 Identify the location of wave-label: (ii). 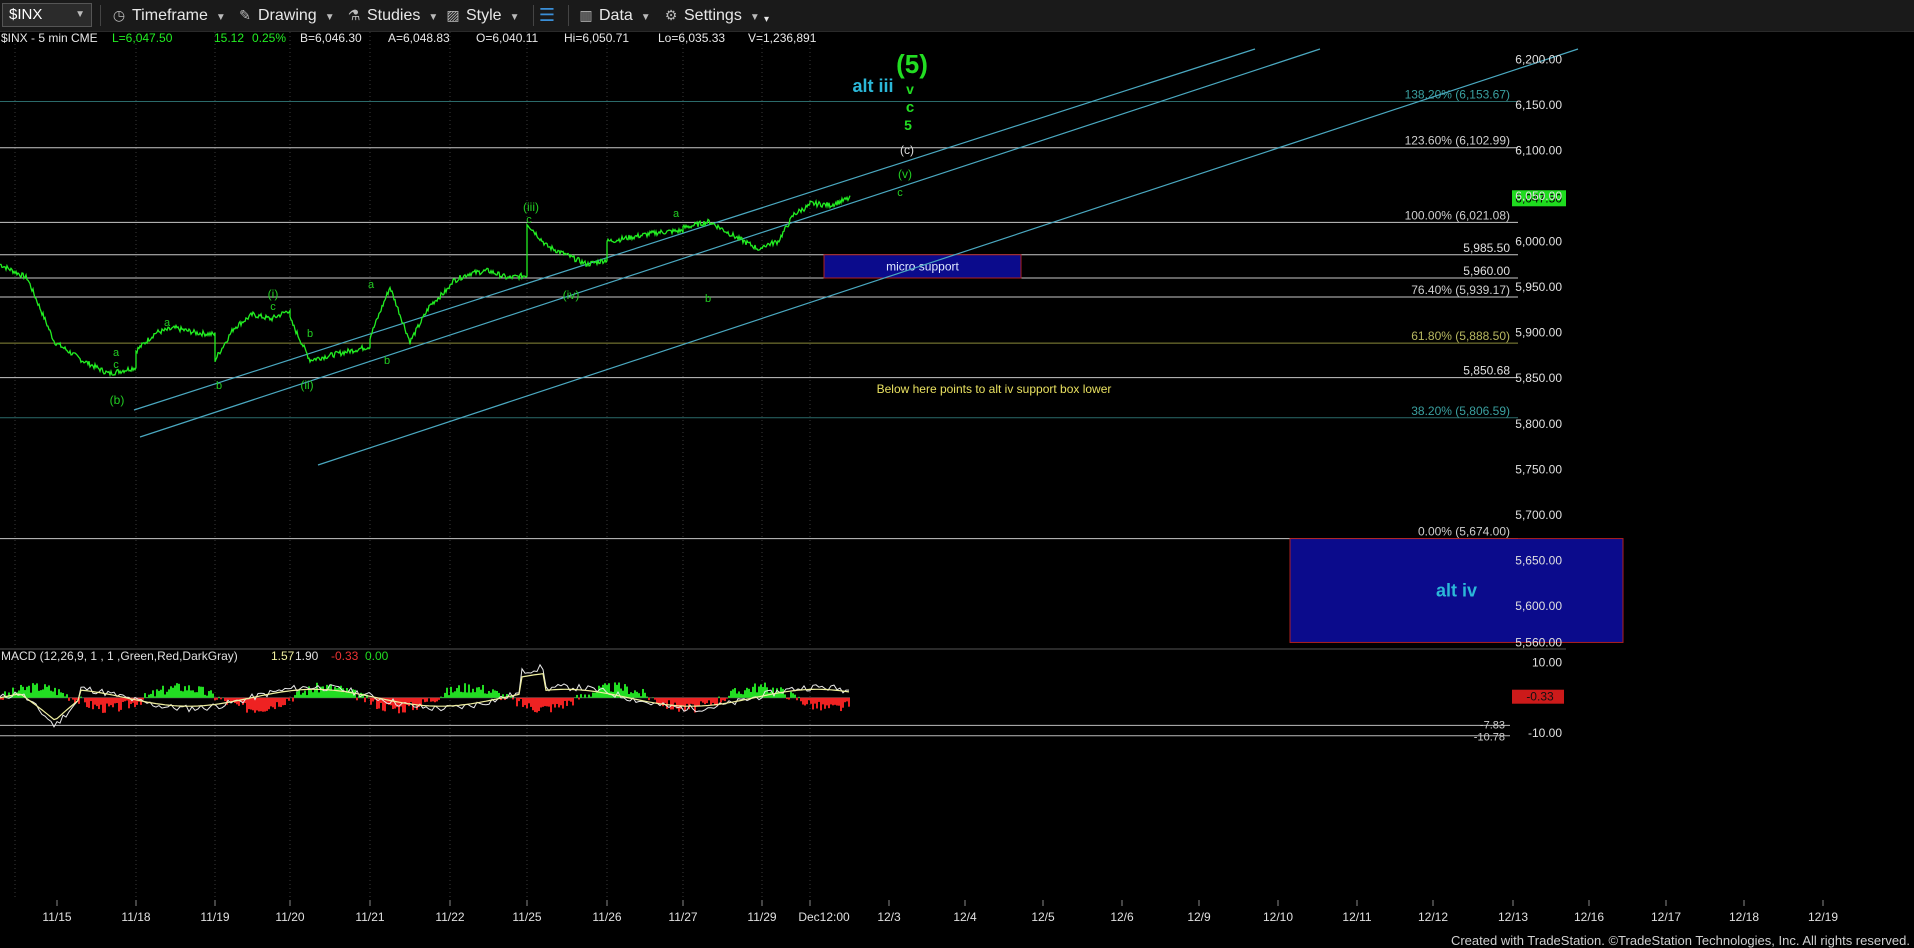
(306, 385).